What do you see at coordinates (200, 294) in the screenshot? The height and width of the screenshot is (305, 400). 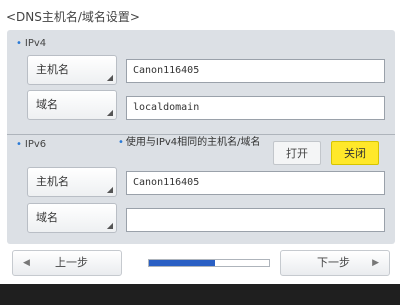 I see `status-bar` at bounding box center [200, 294].